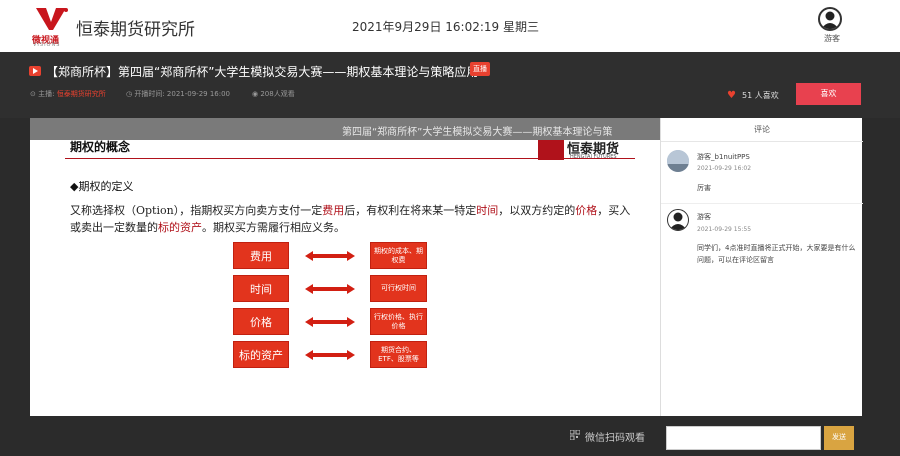  What do you see at coordinates (724, 229) in the screenshot?
I see `comment-time: 2021-09-29 15:55` at bounding box center [724, 229].